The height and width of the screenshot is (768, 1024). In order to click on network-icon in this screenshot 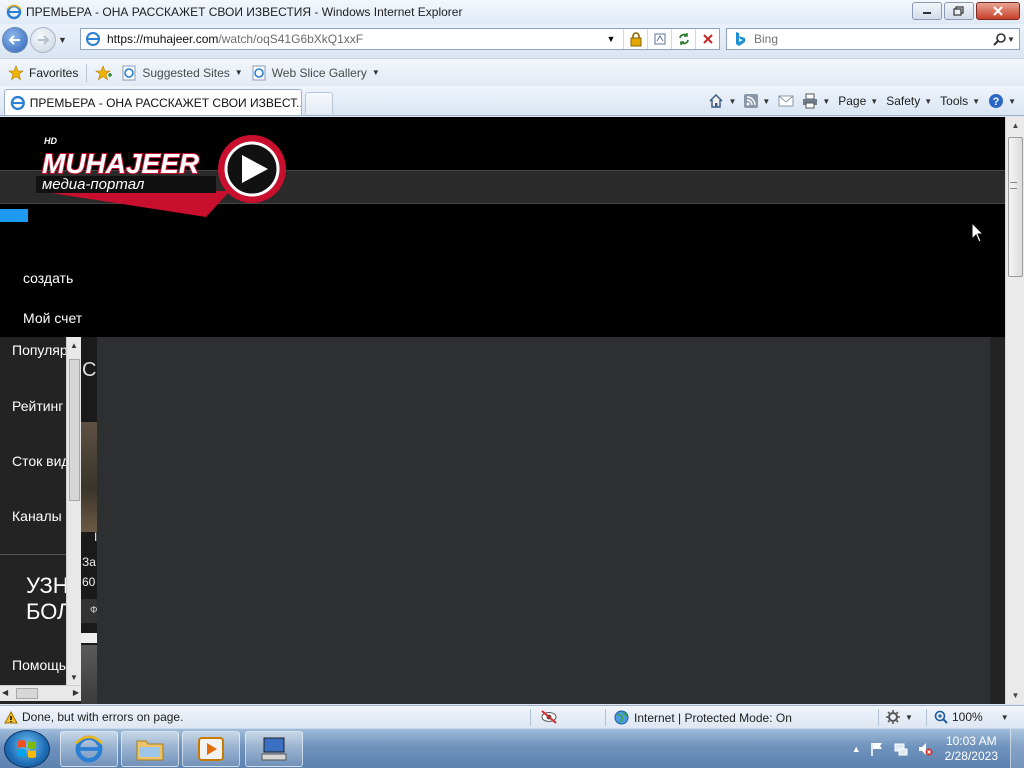, I will do `click(901, 749)`.